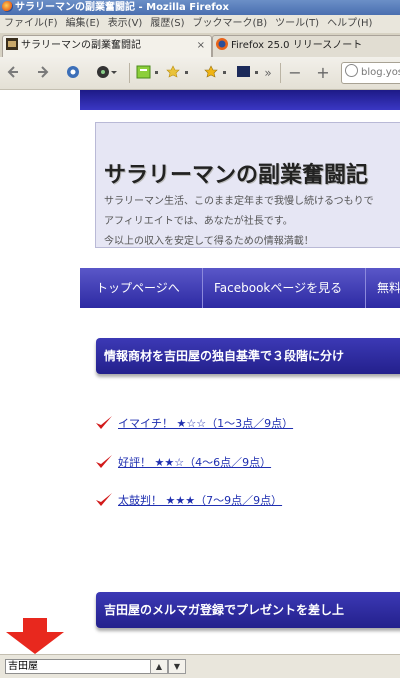  Describe the element at coordinates (200, 666) in the screenshot. I see `find-bar: ▲ ▼` at that location.